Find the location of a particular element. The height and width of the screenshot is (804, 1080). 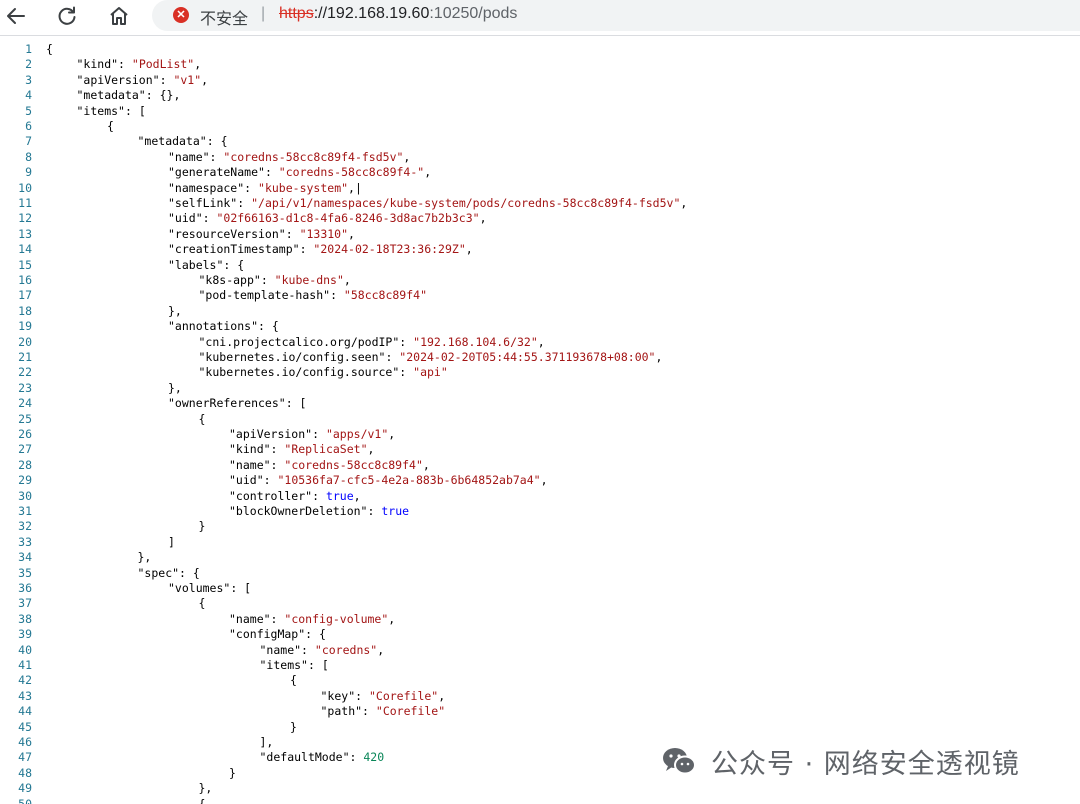

code-line: 43 "key": "Corefile", is located at coordinates (540, 696).